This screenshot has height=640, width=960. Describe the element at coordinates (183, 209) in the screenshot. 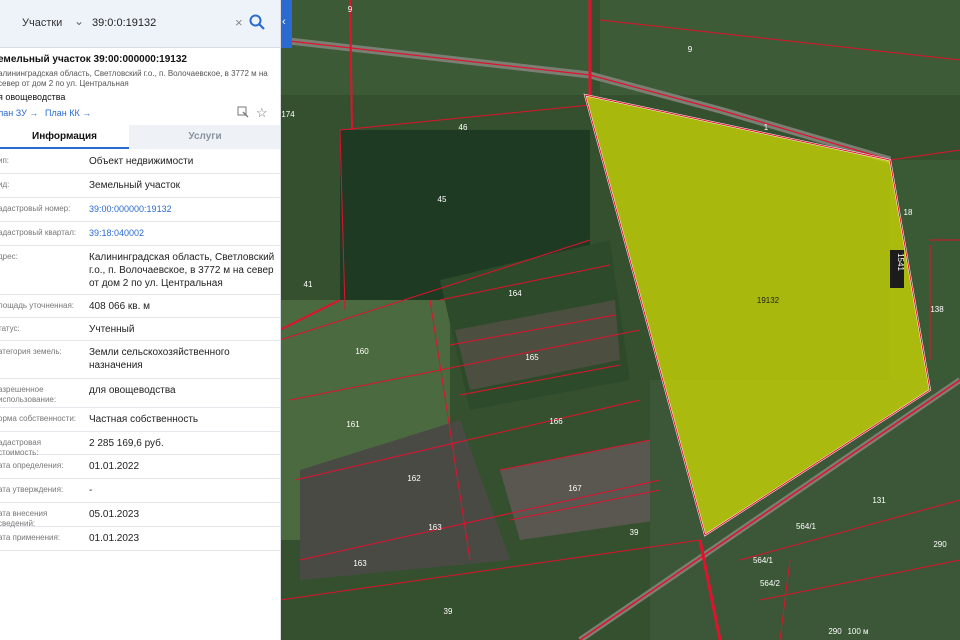

I see `info-value-link: 39:00:000000:19132` at that location.